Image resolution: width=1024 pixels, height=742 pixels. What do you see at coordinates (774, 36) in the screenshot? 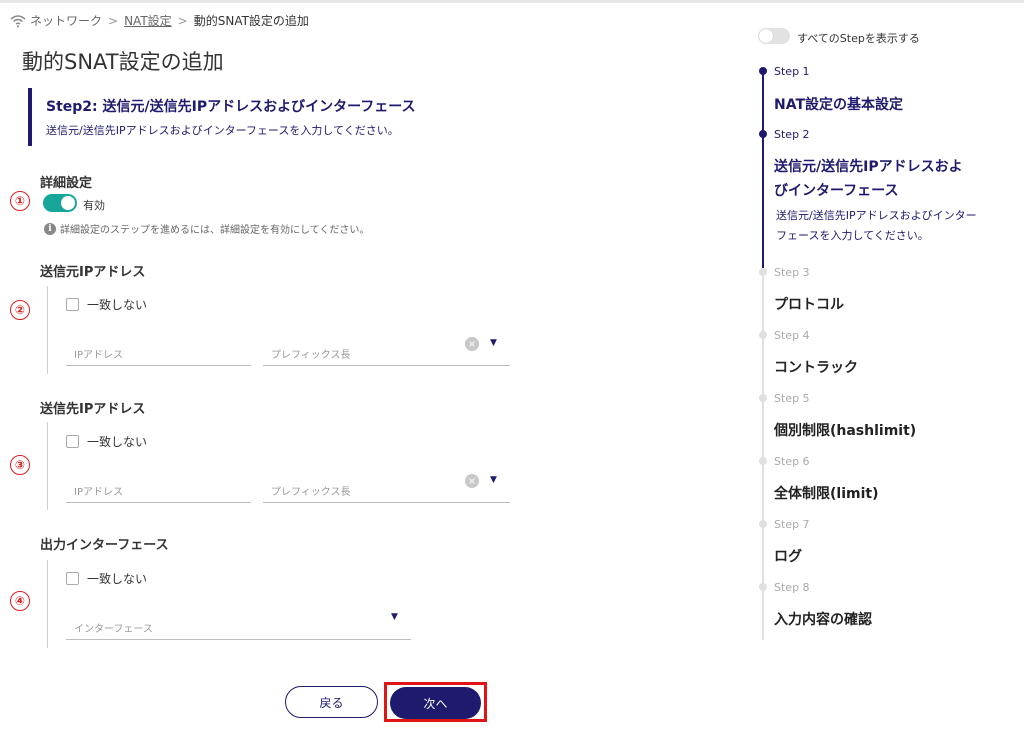
I see `show-all-steps-toggle` at bounding box center [774, 36].